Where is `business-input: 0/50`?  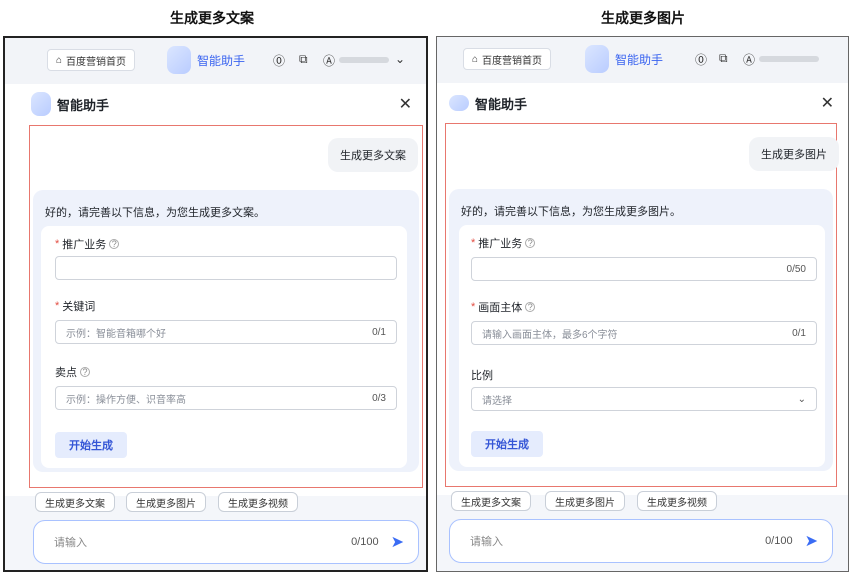
business-input: 0/50 is located at coordinates (644, 269).